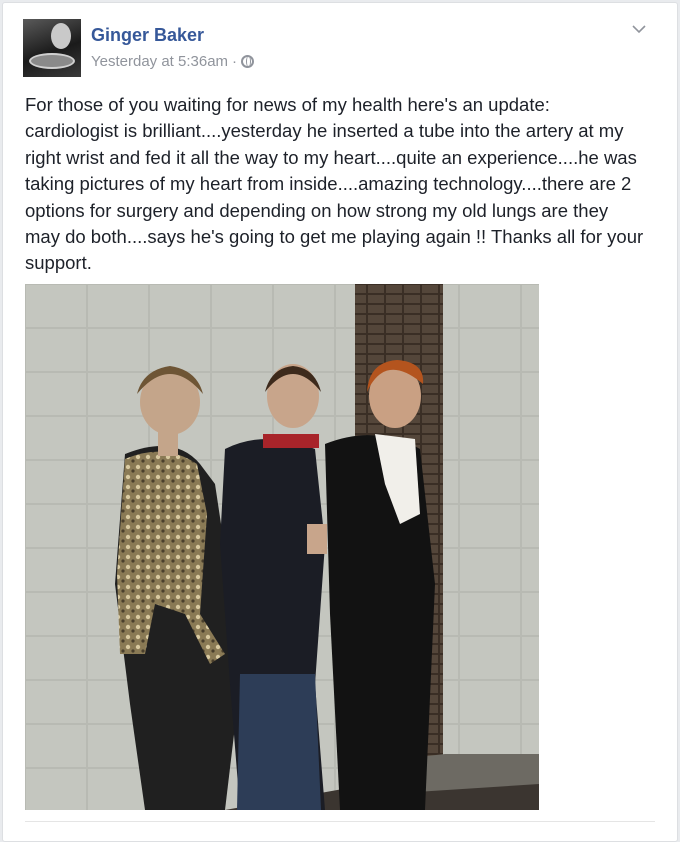 Image resolution: width=680 pixels, height=842 pixels. What do you see at coordinates (52, 61) in the screenshot?
I see `avatar-drum-shape` at bounding box center [52, 61].